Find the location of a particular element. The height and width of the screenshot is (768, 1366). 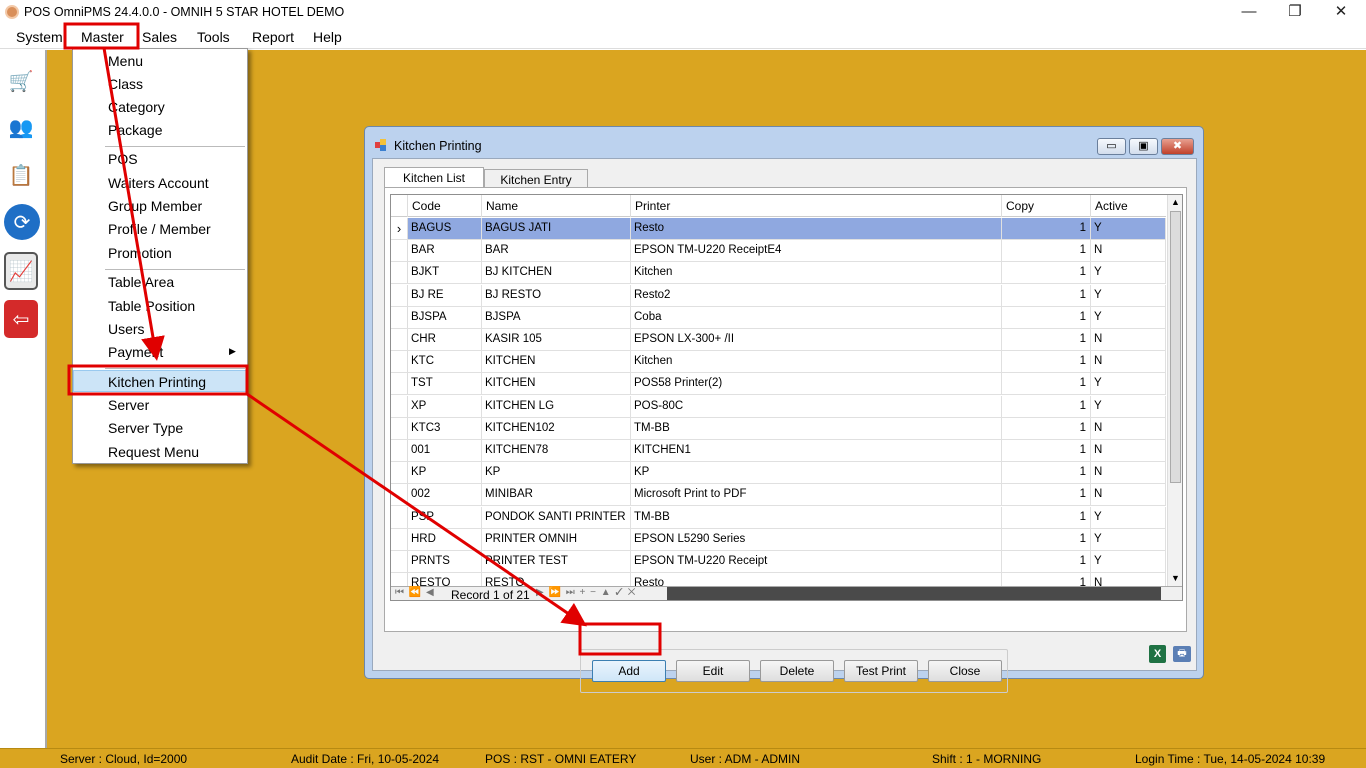

refresh-icon: ⟳ is located at coordinates (22, 222).